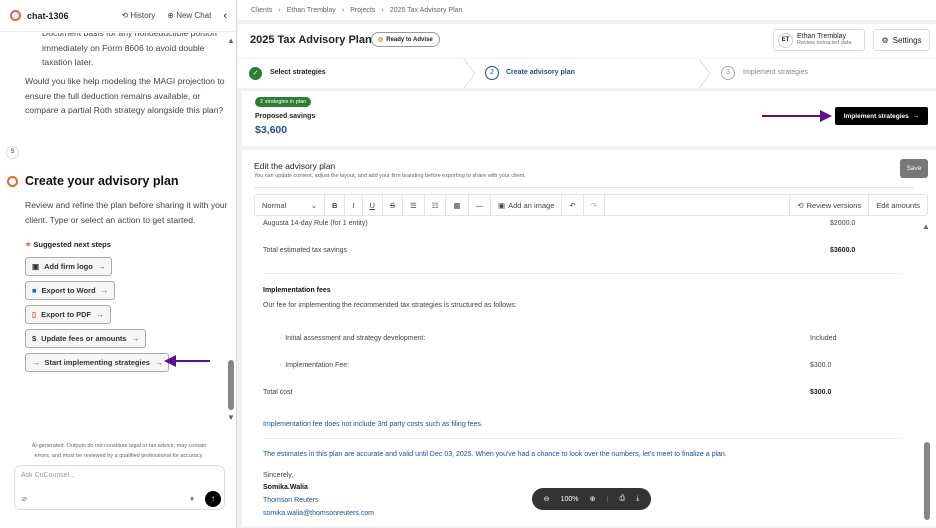 The width and height of the screenshot is (936, 528). Describe the element at coordinates (469, 73) in the screenshot. I see `step-divider` at that location.